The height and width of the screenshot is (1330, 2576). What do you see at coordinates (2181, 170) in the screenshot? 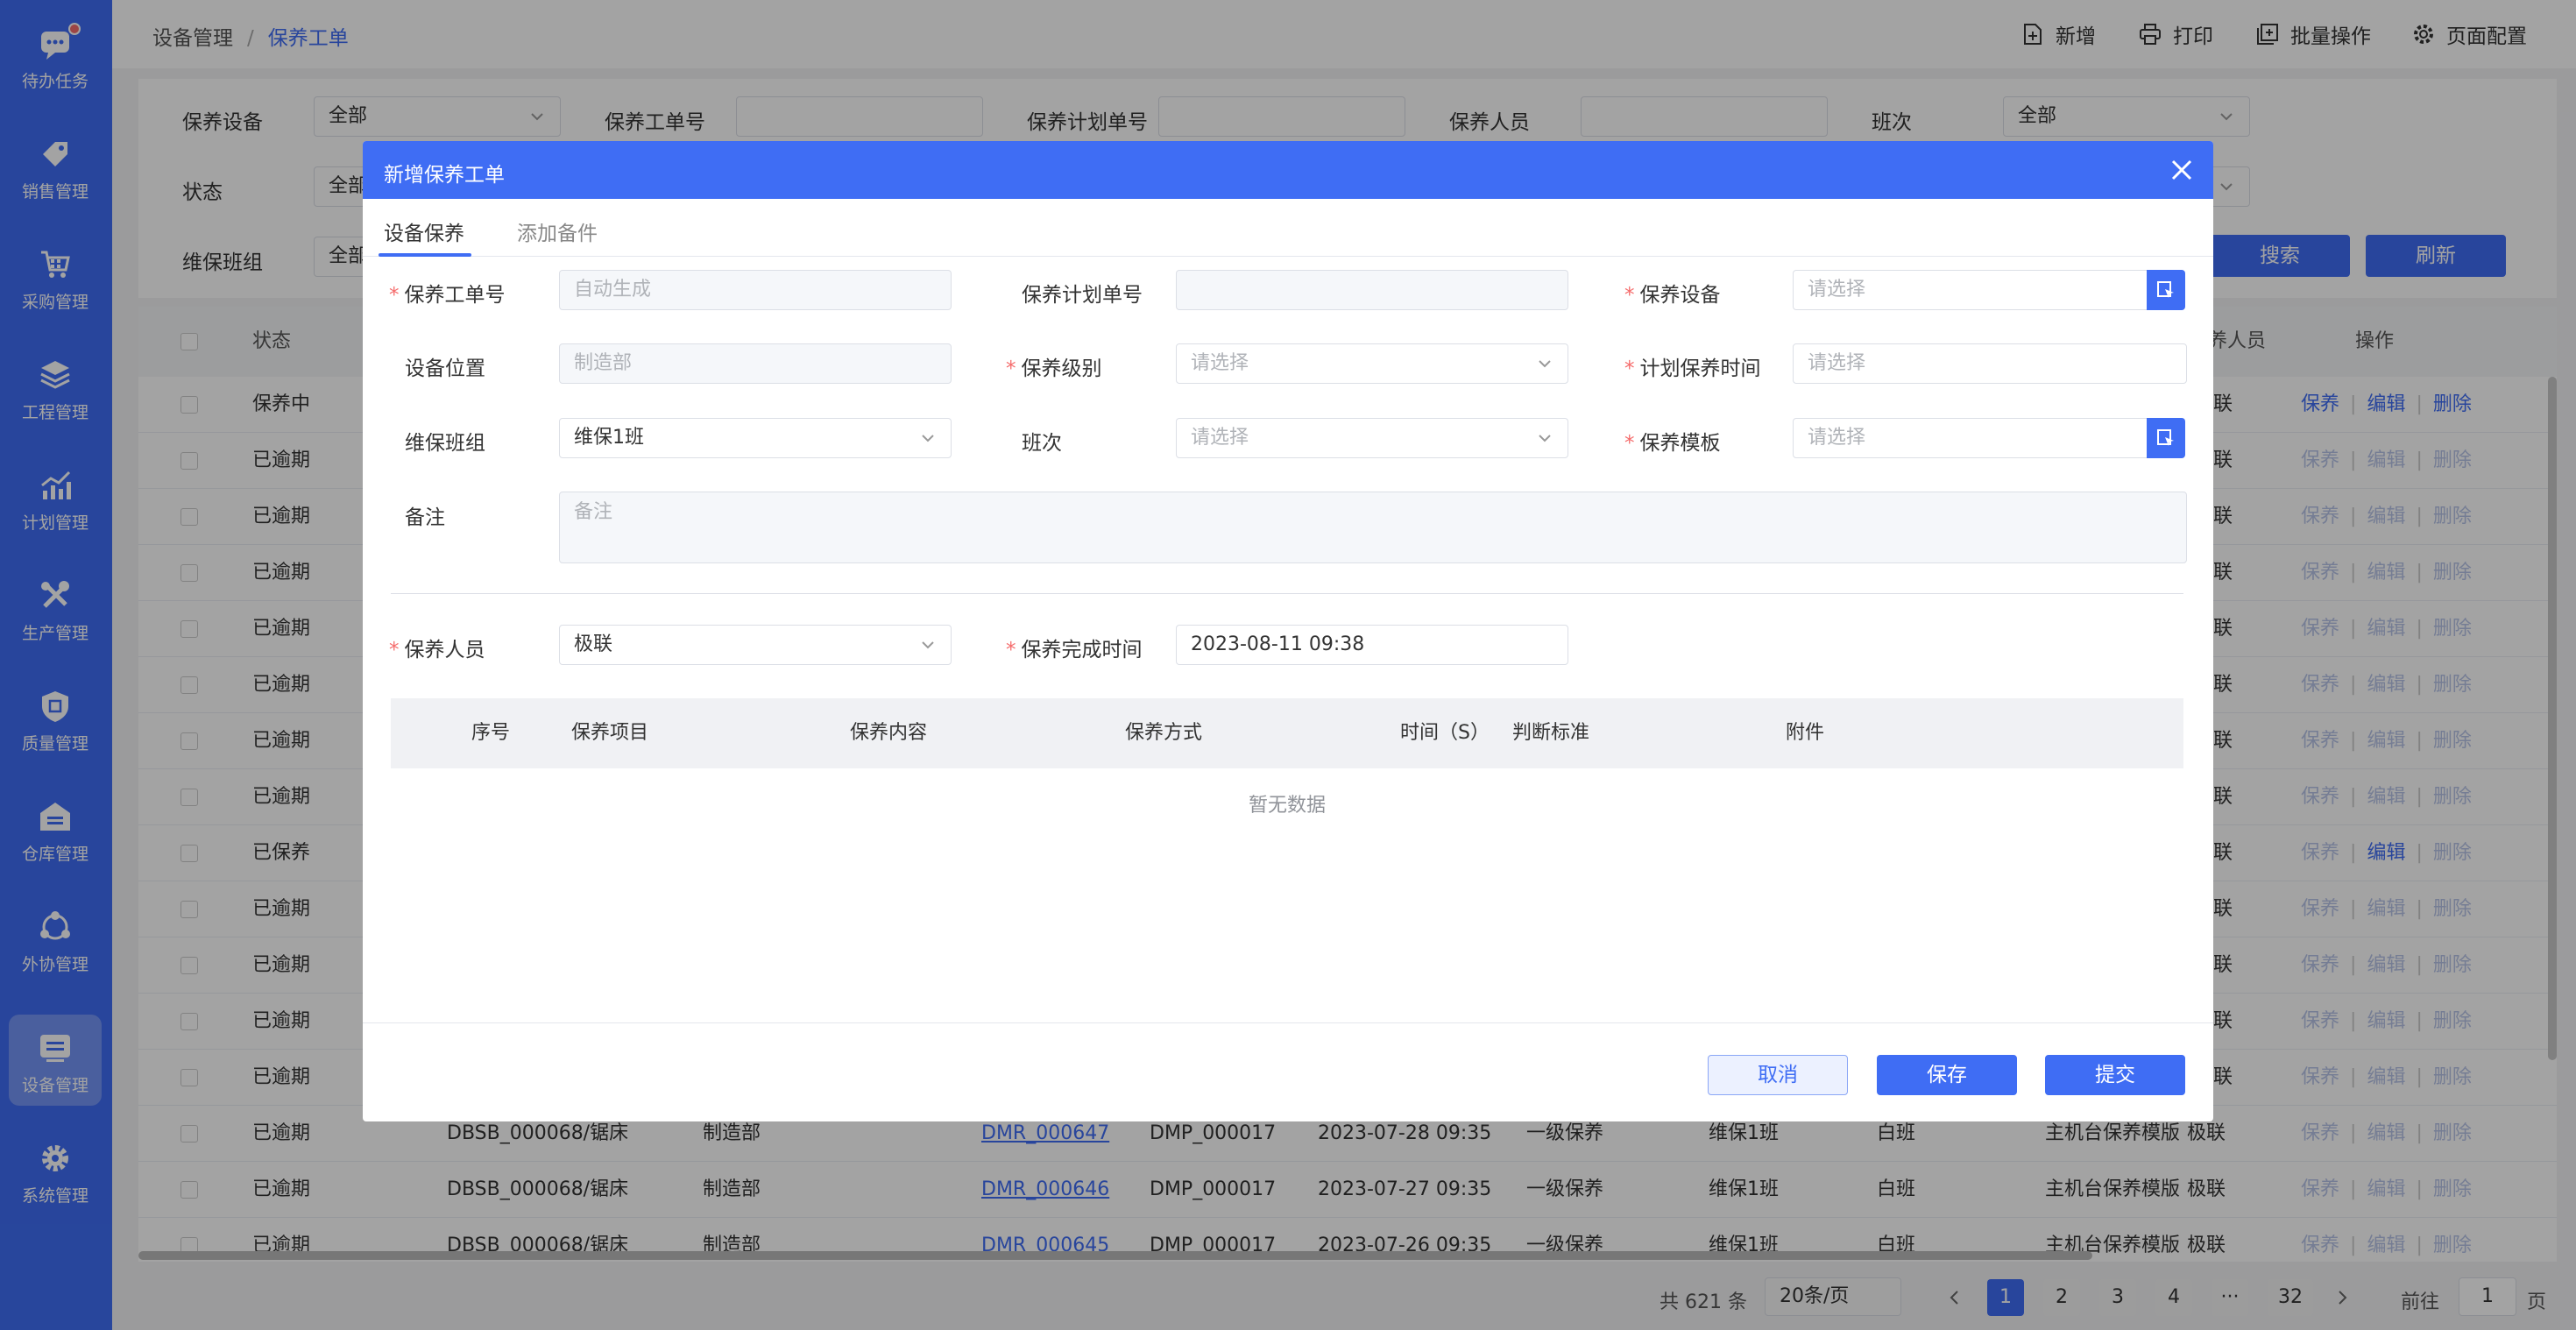
I see `close-icon` at bounding box center [2181, 170].